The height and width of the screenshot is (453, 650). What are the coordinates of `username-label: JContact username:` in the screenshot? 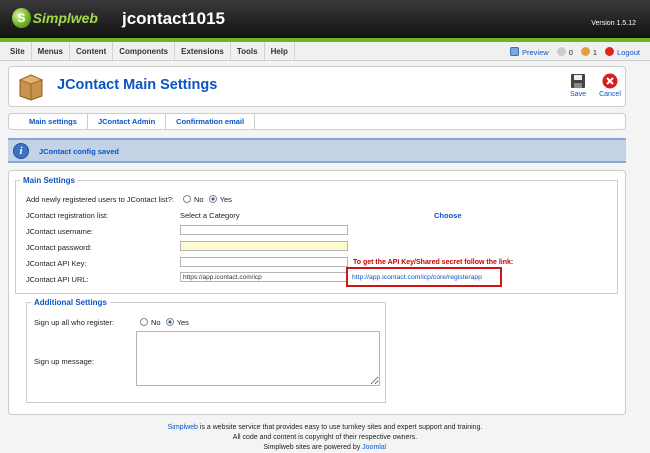 It's located at (60, 231).